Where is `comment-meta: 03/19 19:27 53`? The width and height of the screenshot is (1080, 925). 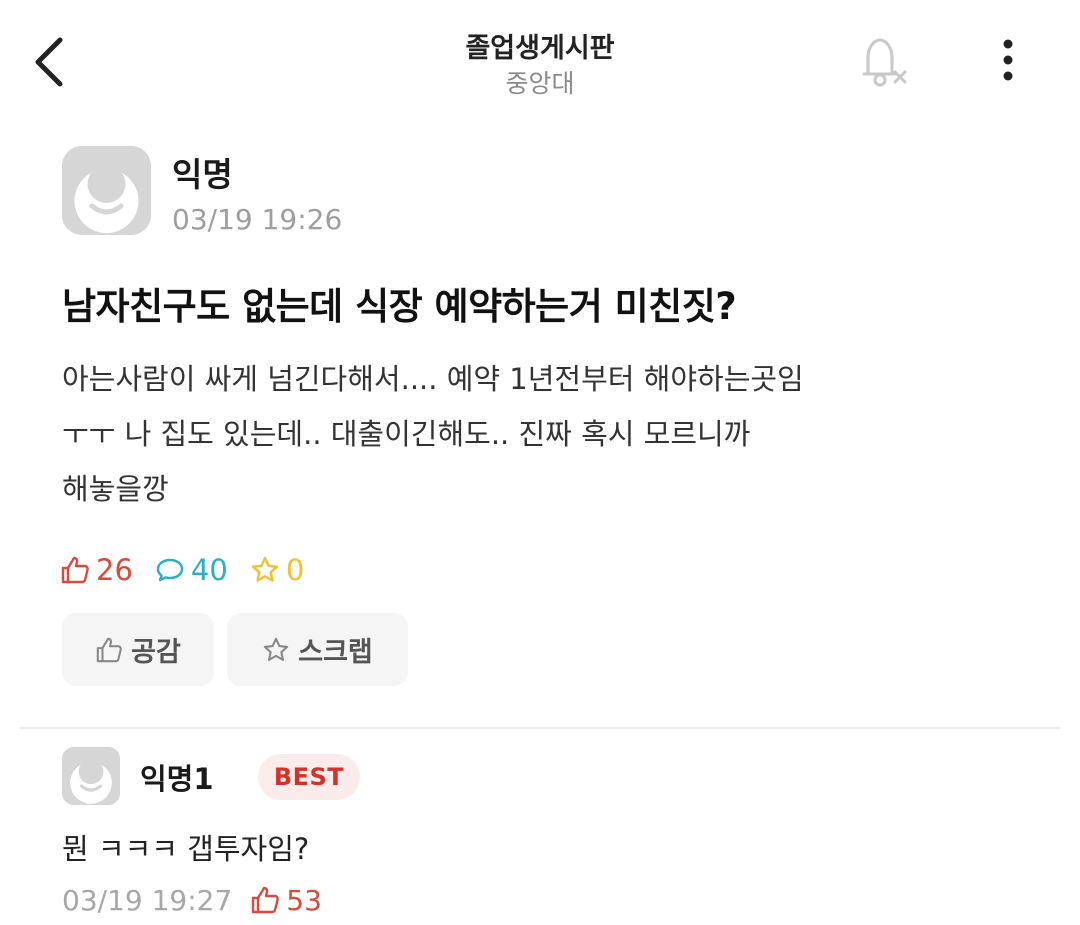 comment-meta: 03/19 19:27 53 is located at coordinates (192, 900).